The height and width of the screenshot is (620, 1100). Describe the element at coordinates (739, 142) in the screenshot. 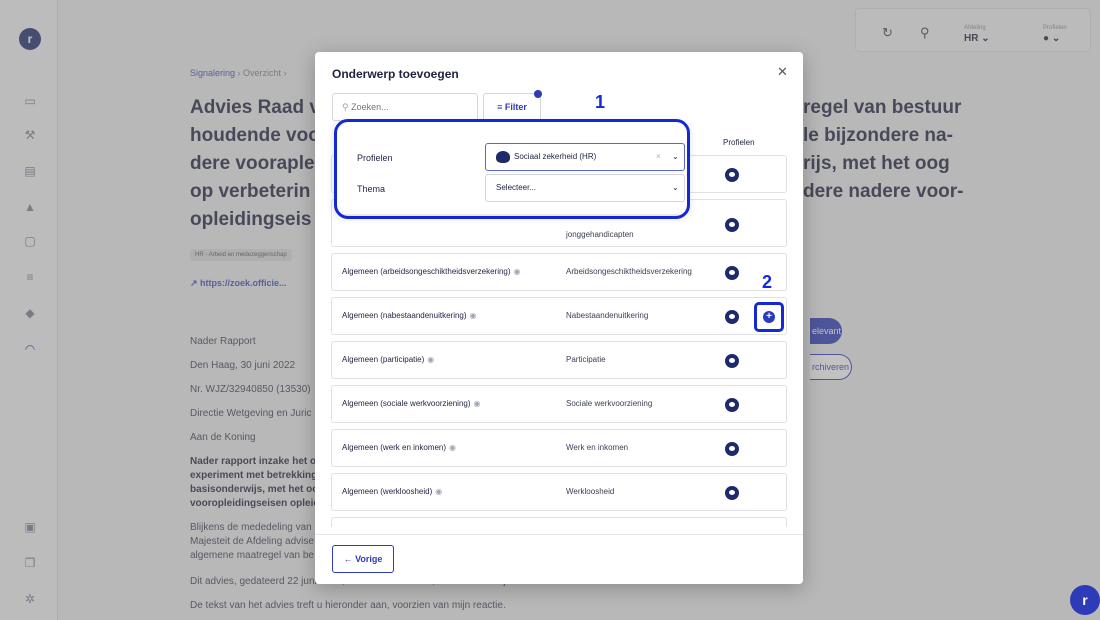

I see `profielen-column-header: Profielen` at that location.